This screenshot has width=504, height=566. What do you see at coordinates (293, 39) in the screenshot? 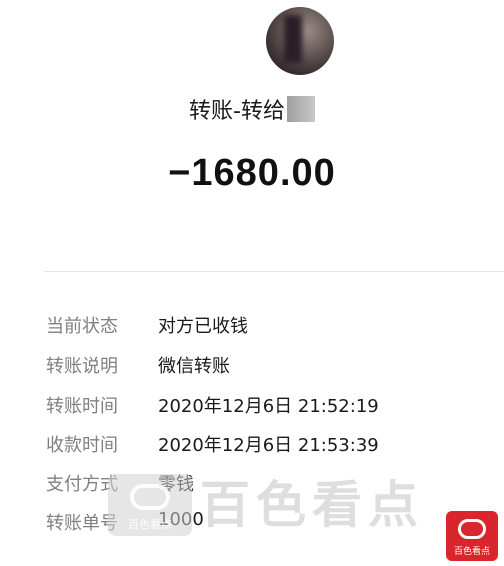
I see `avatar-blur` at bounding box center [293, 39].